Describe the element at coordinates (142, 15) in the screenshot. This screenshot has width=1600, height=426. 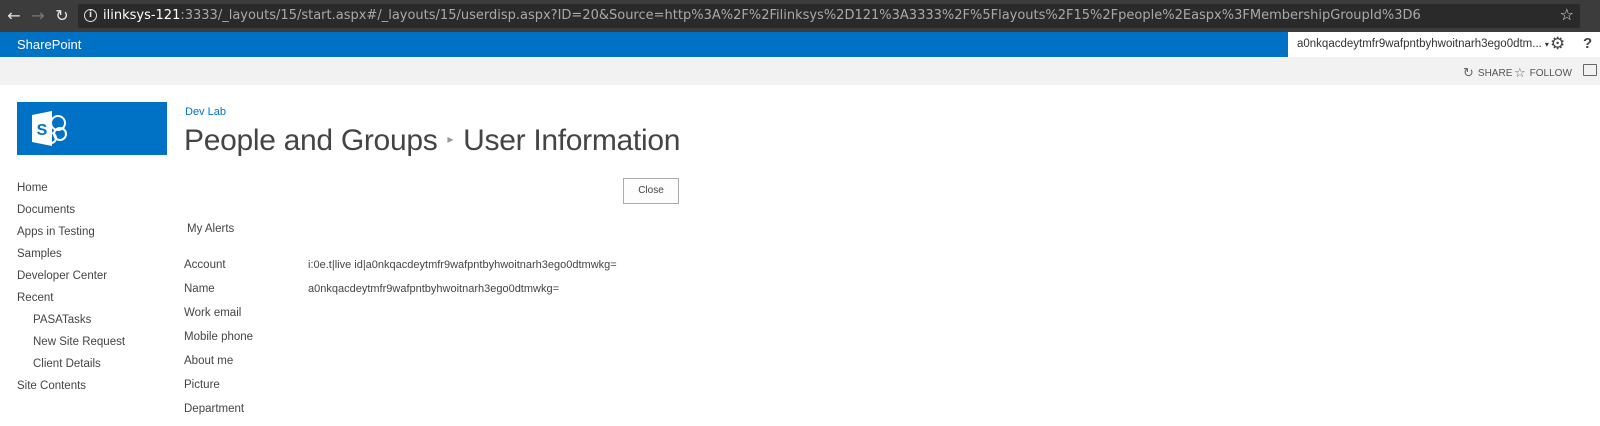
I see `url-host: ilinksys-121` at that location.